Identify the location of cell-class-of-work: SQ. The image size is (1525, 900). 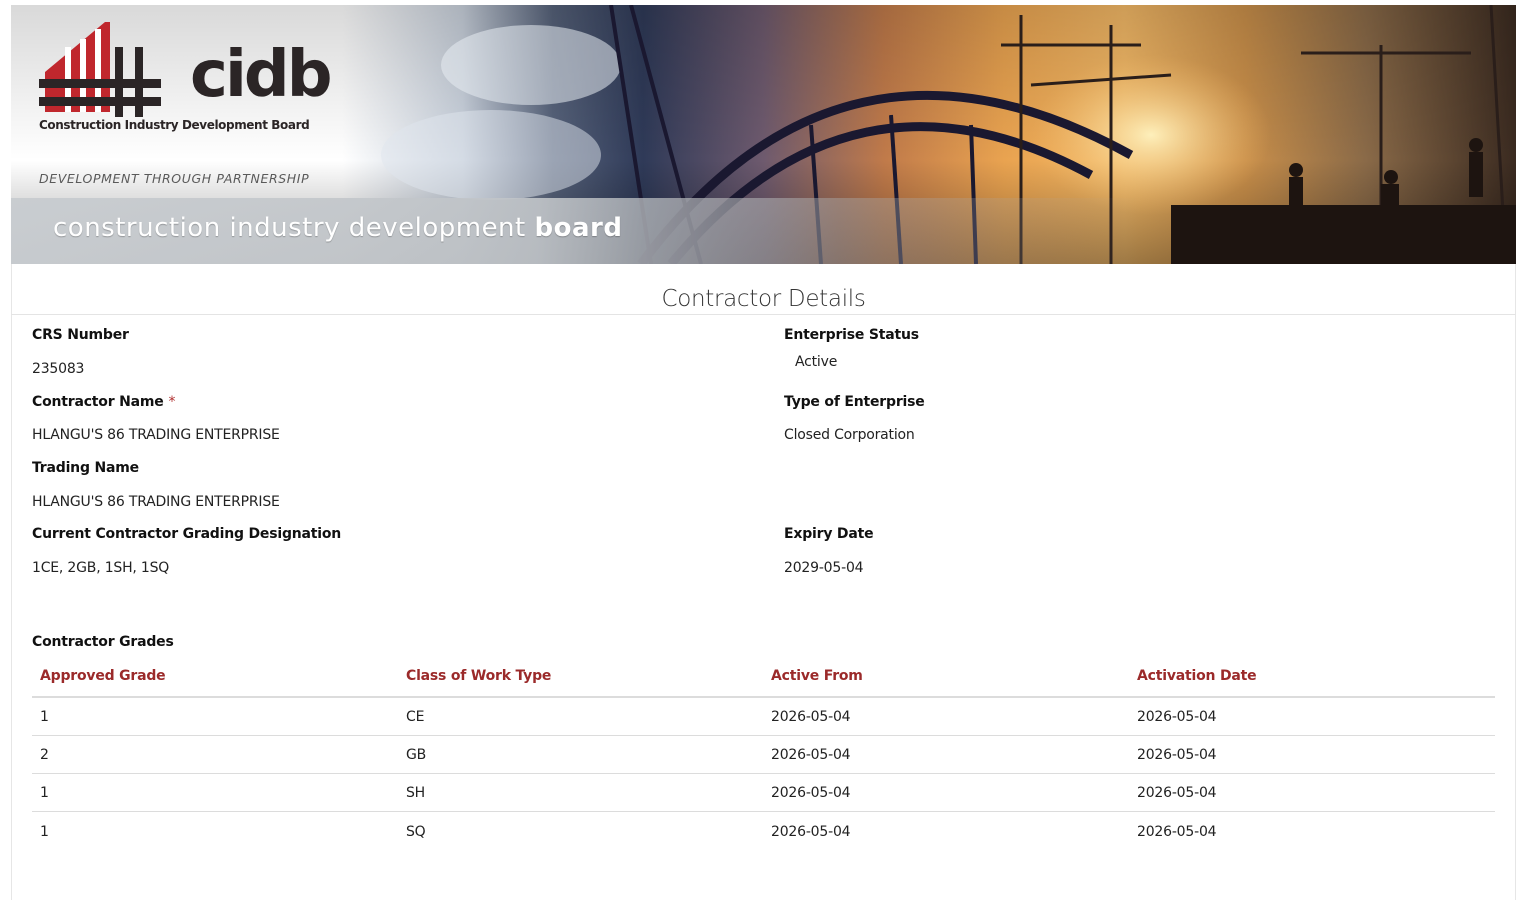
(416, 832).